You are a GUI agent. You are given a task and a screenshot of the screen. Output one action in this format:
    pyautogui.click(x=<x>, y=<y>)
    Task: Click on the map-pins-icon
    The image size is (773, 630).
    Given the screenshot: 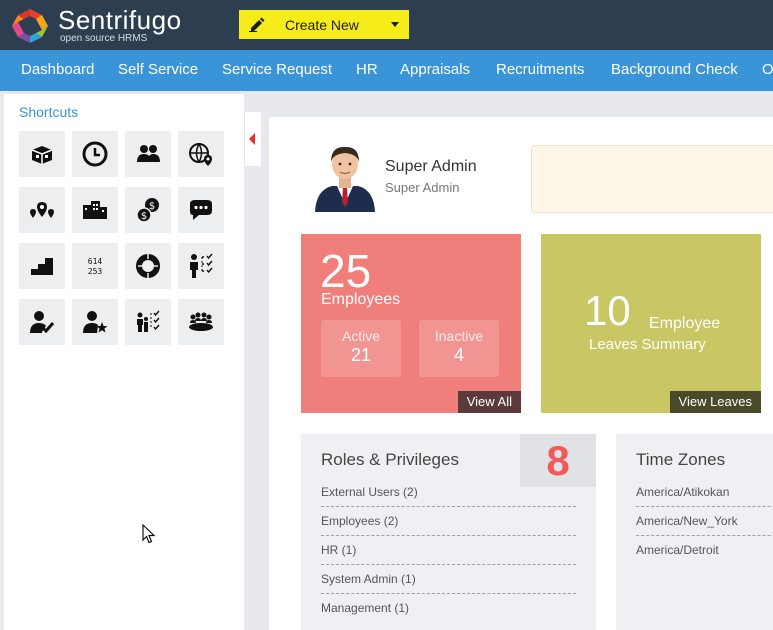 What is the action you would take?
    pyautogui.click(x=42, y=210)
    